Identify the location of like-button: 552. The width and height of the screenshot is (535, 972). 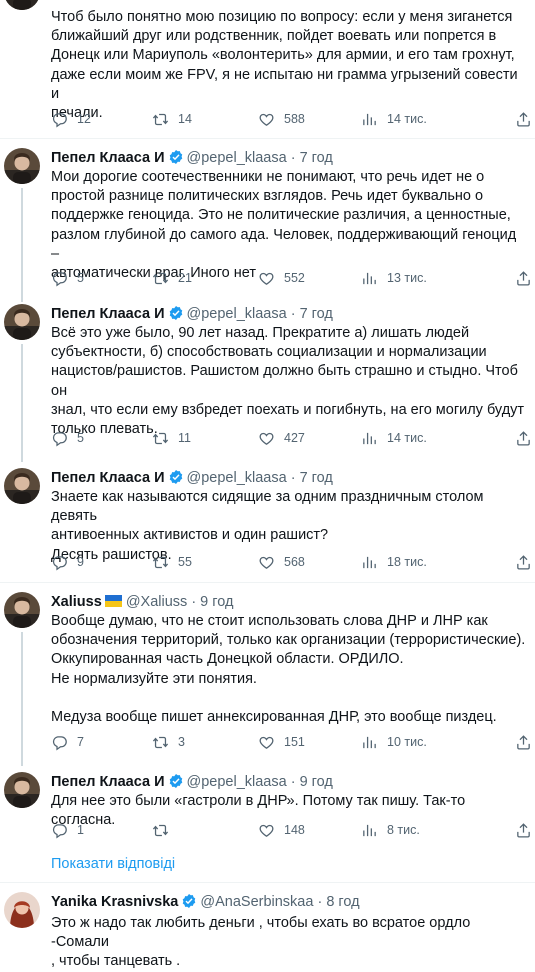
(281, 278).